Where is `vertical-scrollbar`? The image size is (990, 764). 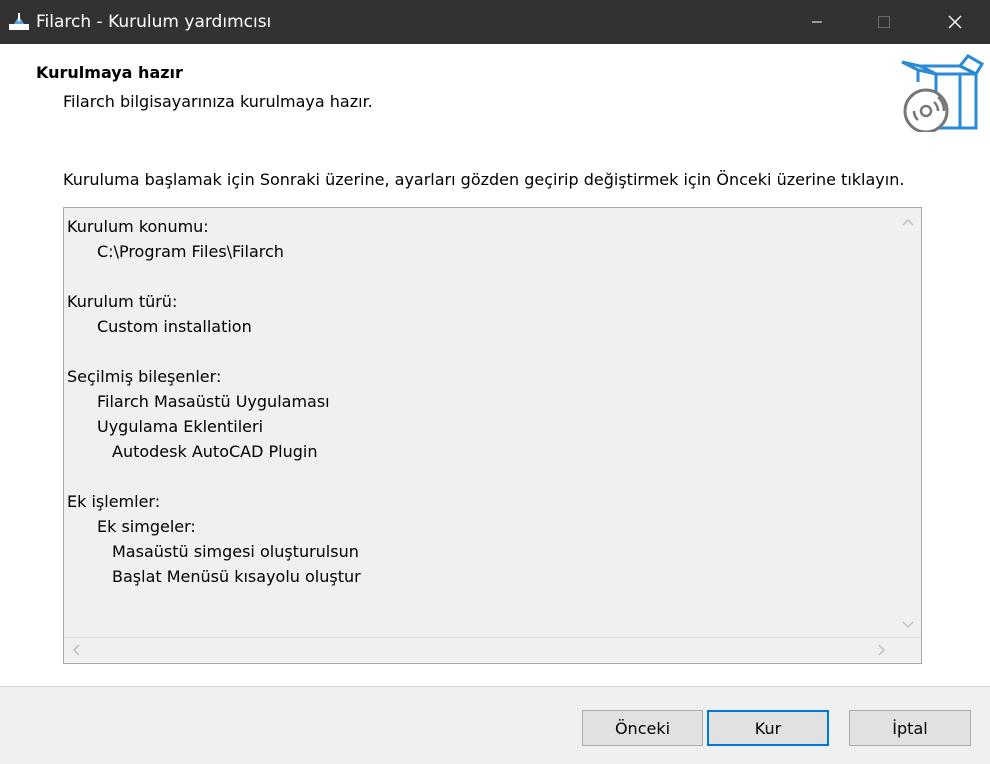 vertical-scrollbar is located at coordinates (907, 423).